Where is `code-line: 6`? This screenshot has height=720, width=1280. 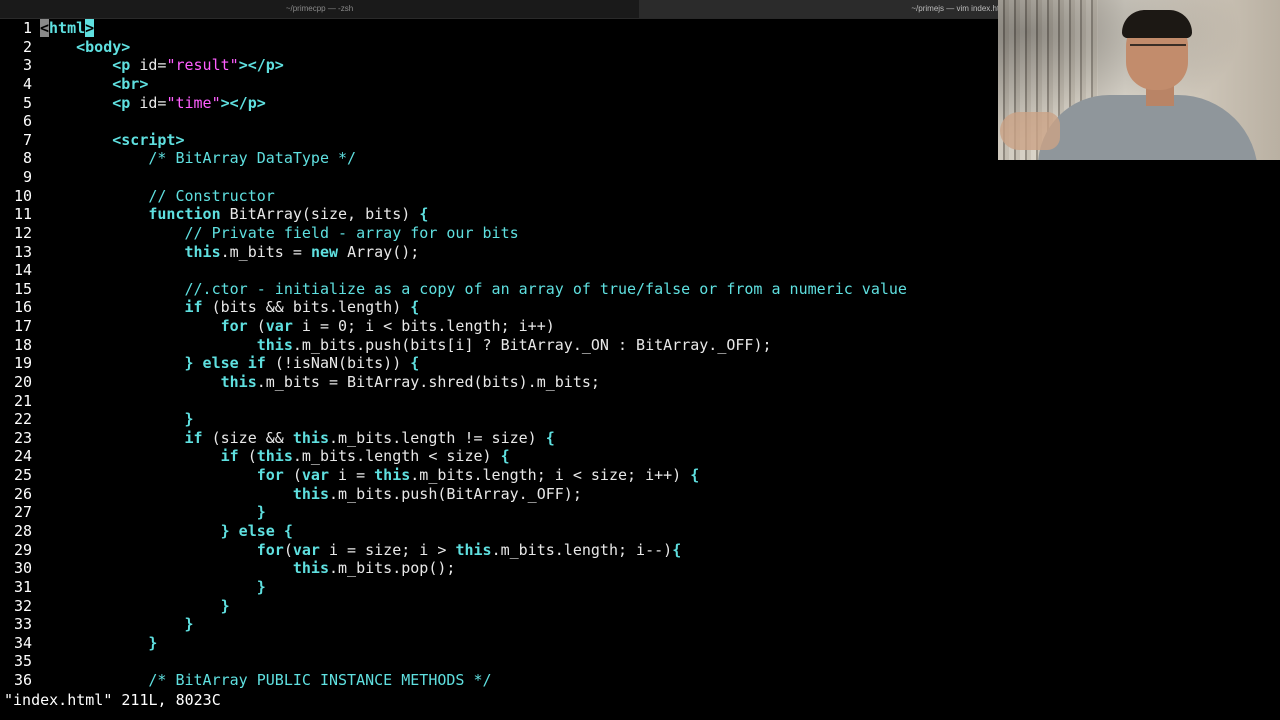 code-line: 6 is located at coordinates (20, 121).